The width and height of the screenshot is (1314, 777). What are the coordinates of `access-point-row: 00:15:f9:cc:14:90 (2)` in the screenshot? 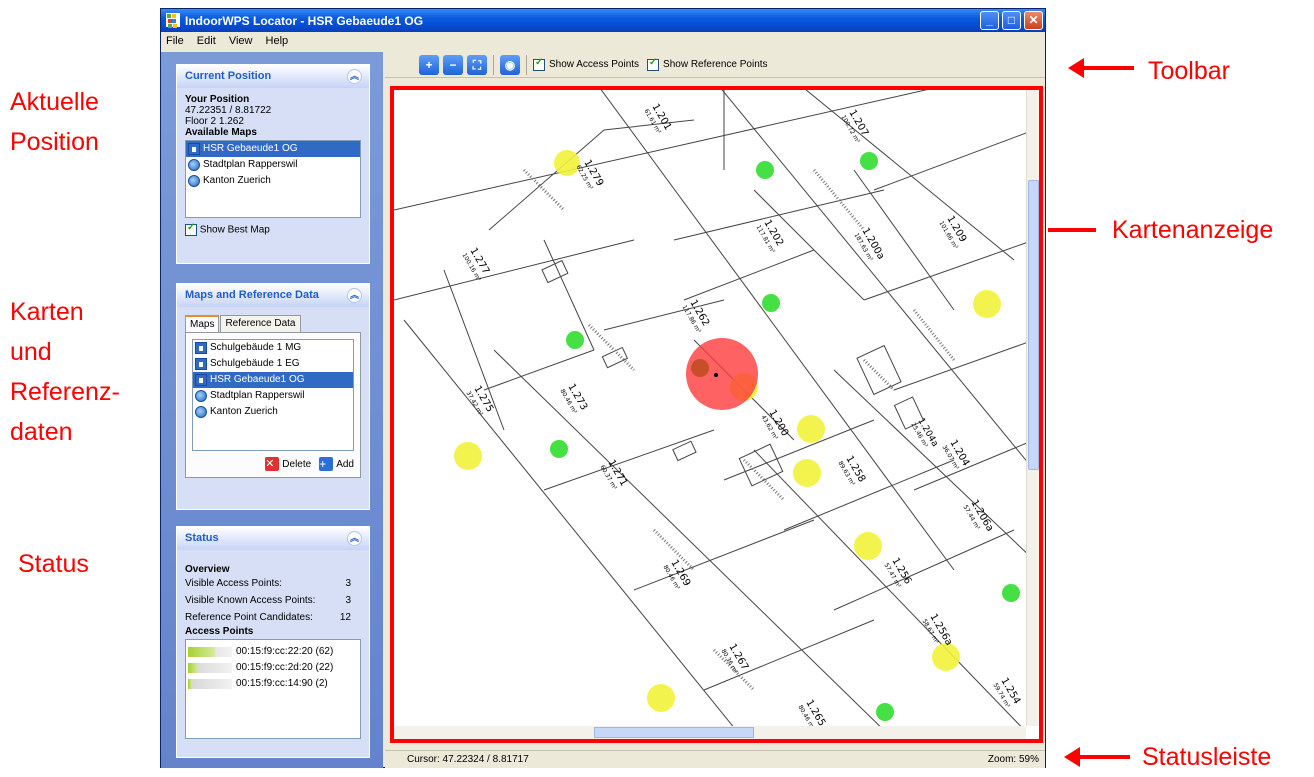 It's located at (273, 684).